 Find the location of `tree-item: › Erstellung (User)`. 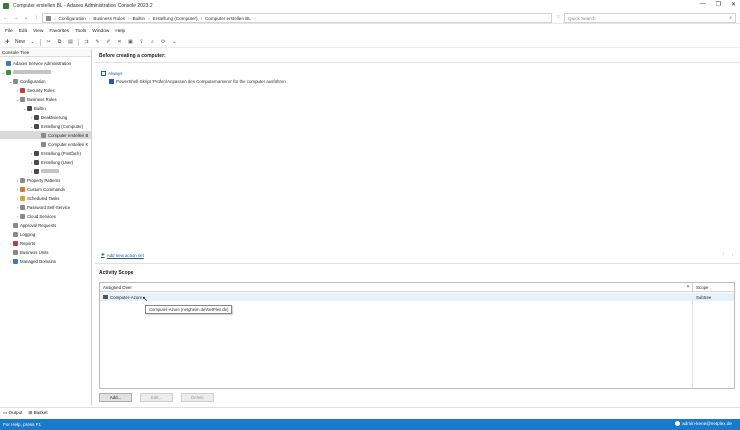

tree-item: › Erstellung (User) is located at coordinates (45, 162).